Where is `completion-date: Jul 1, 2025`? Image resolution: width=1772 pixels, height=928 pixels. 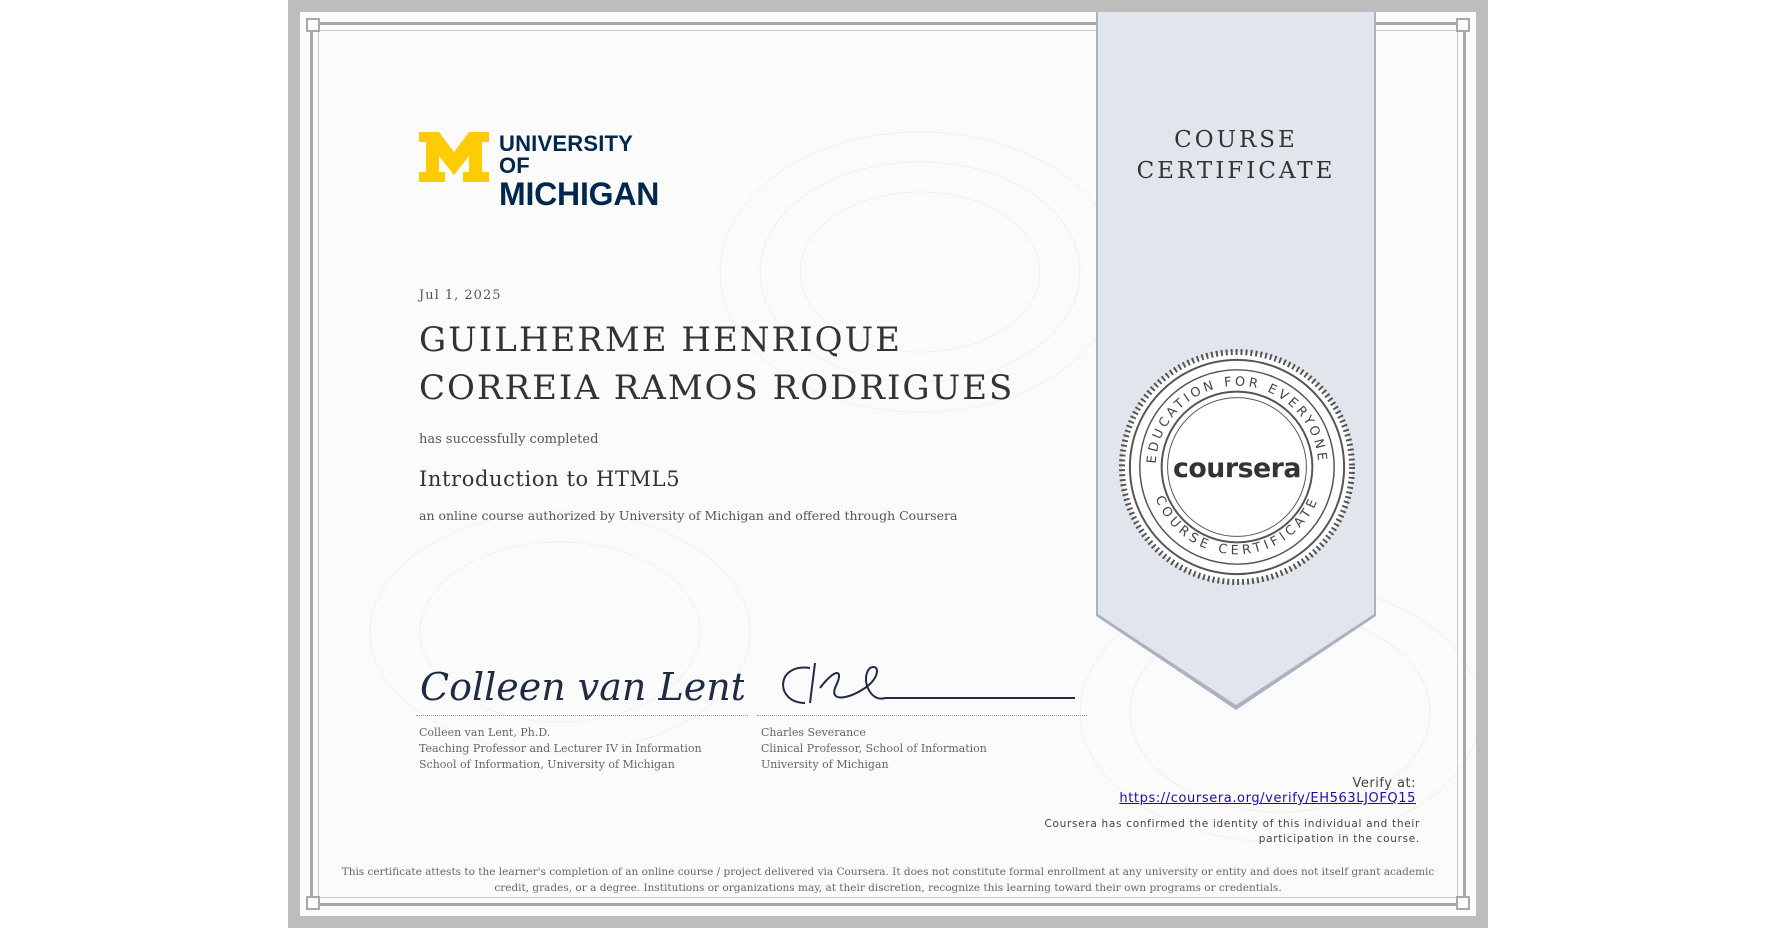
completion-date: Jul 1, 2025 is located at coordinates (460, 295).